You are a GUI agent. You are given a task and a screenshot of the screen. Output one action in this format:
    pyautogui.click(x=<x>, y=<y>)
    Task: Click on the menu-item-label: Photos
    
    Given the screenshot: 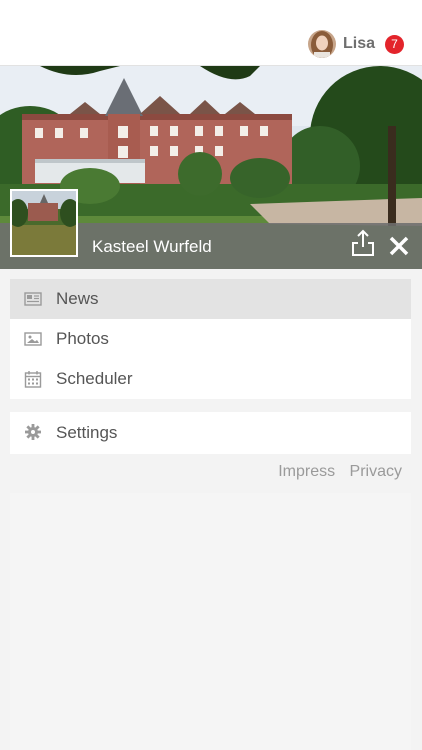 What is the action you would take?
    pyautogui.click(x=82, y=338)
    